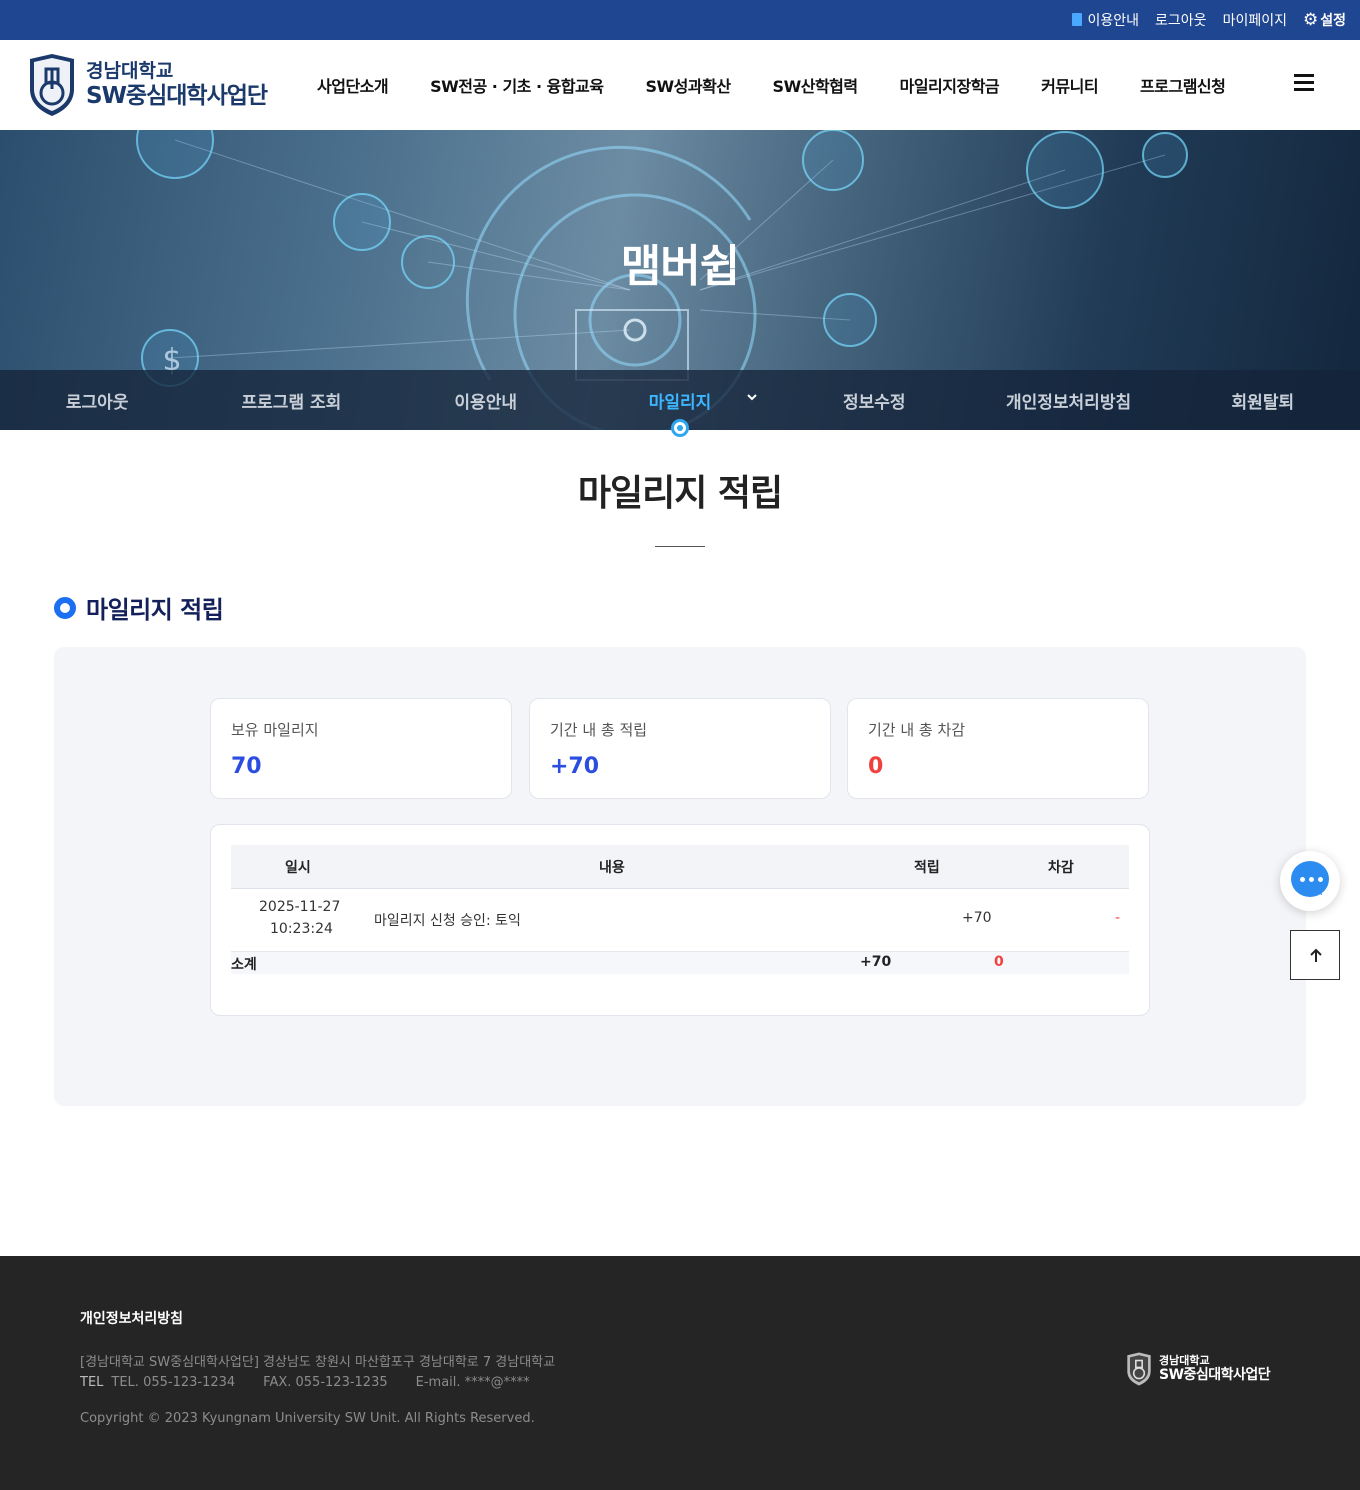 The height and width of the screenshot is (1490, 1360). I want to click on logo-university-name: 경남대학교, so click(130, 71).